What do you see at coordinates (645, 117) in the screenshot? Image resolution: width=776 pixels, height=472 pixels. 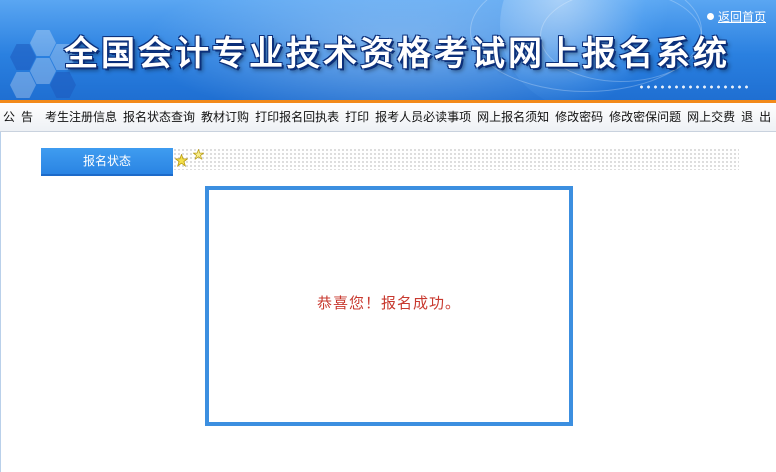 I see `nav-item-change-security-question: 修改密保问题` at bounding box center [645, 117].